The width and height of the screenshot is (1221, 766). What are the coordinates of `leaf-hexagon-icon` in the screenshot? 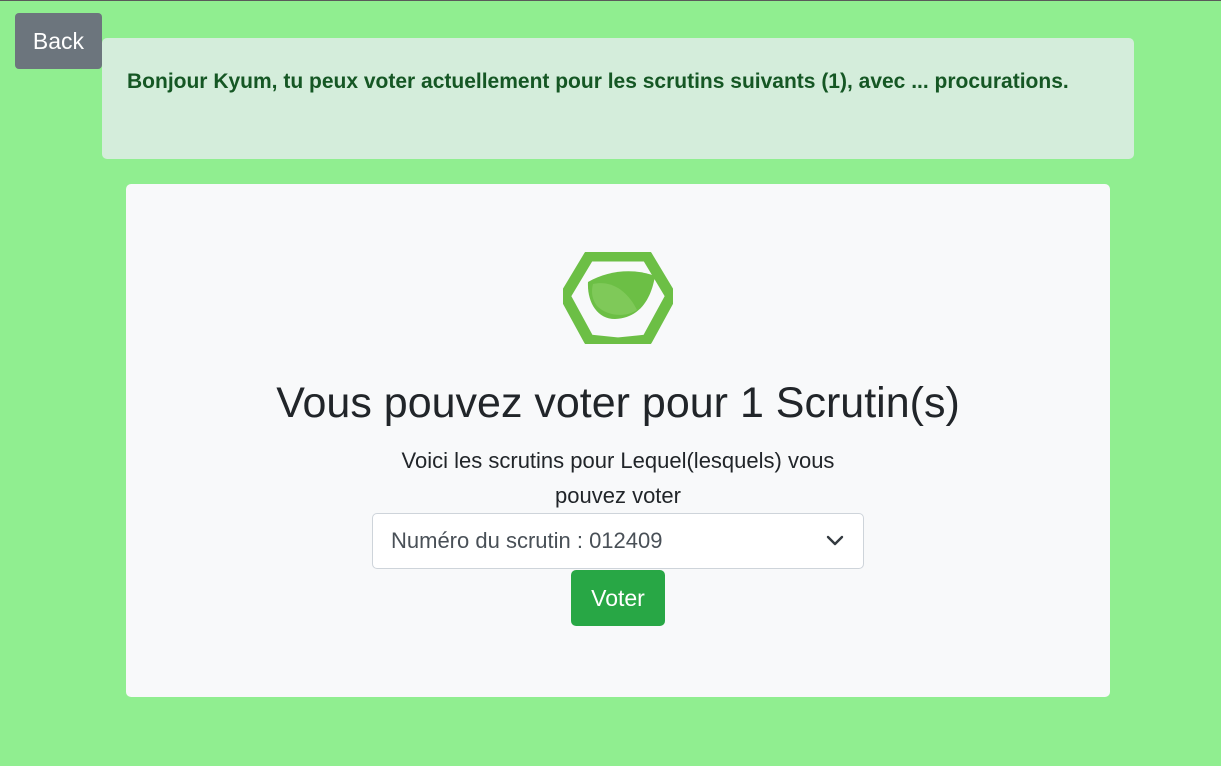 It's located at (618, 299).